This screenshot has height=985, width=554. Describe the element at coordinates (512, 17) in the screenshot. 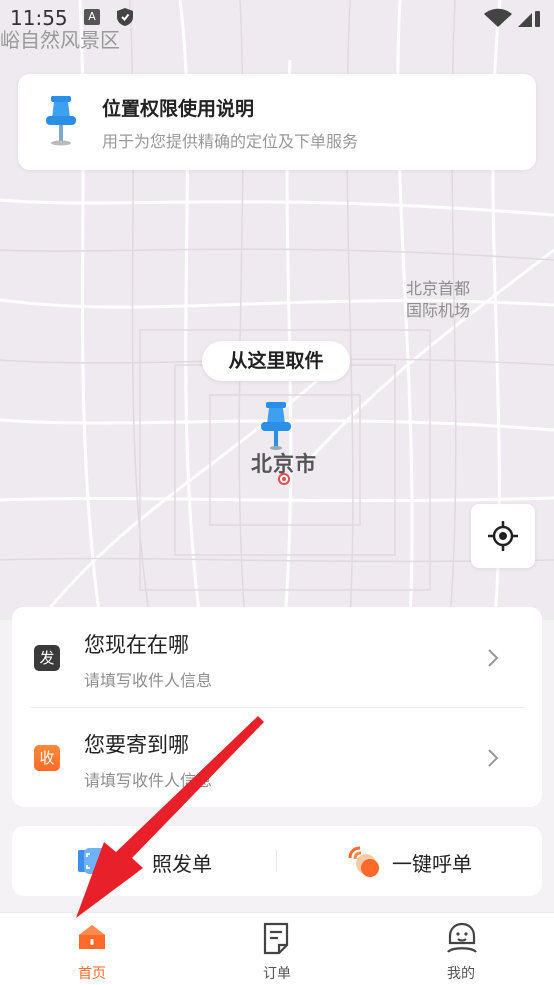

I see `signal-battery-icon` at that location.